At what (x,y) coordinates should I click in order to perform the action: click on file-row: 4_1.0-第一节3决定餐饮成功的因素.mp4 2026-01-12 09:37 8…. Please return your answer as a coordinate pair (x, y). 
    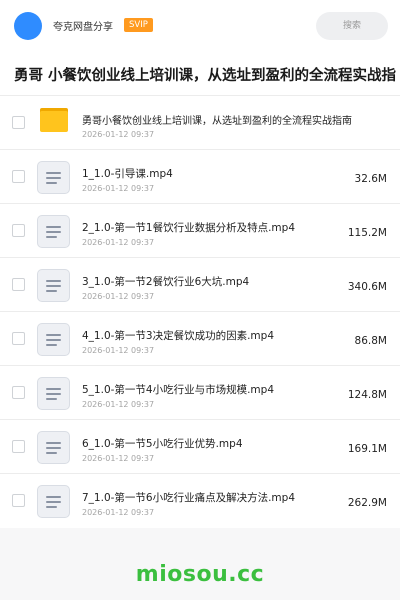
    Looking at the image, I should click on (200, 339).